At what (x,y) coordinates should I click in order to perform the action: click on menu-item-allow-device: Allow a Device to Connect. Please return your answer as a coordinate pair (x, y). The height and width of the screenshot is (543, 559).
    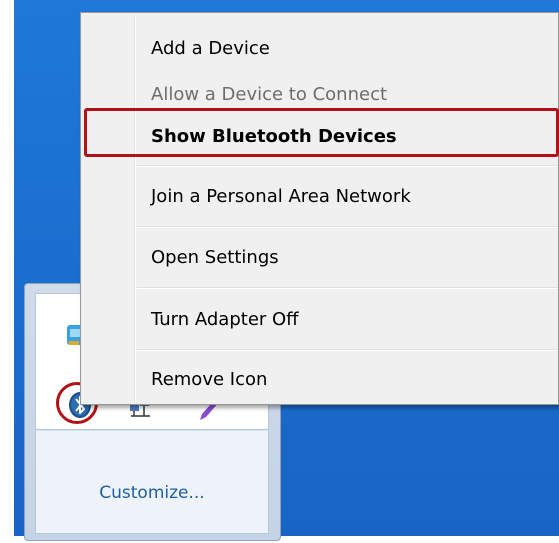
    Looking at the image, I should click on (319, 94).